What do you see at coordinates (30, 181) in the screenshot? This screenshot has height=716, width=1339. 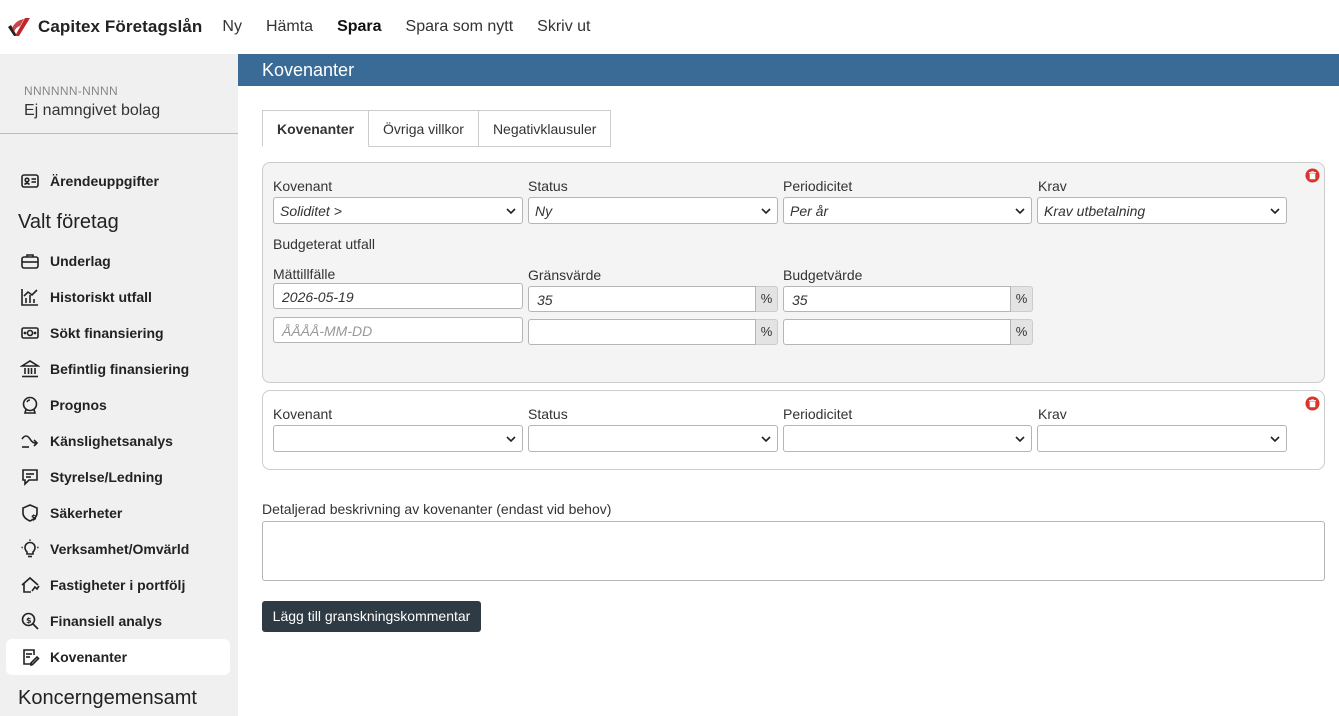 I see `id-card-icon` at bounding box center [30, 181].